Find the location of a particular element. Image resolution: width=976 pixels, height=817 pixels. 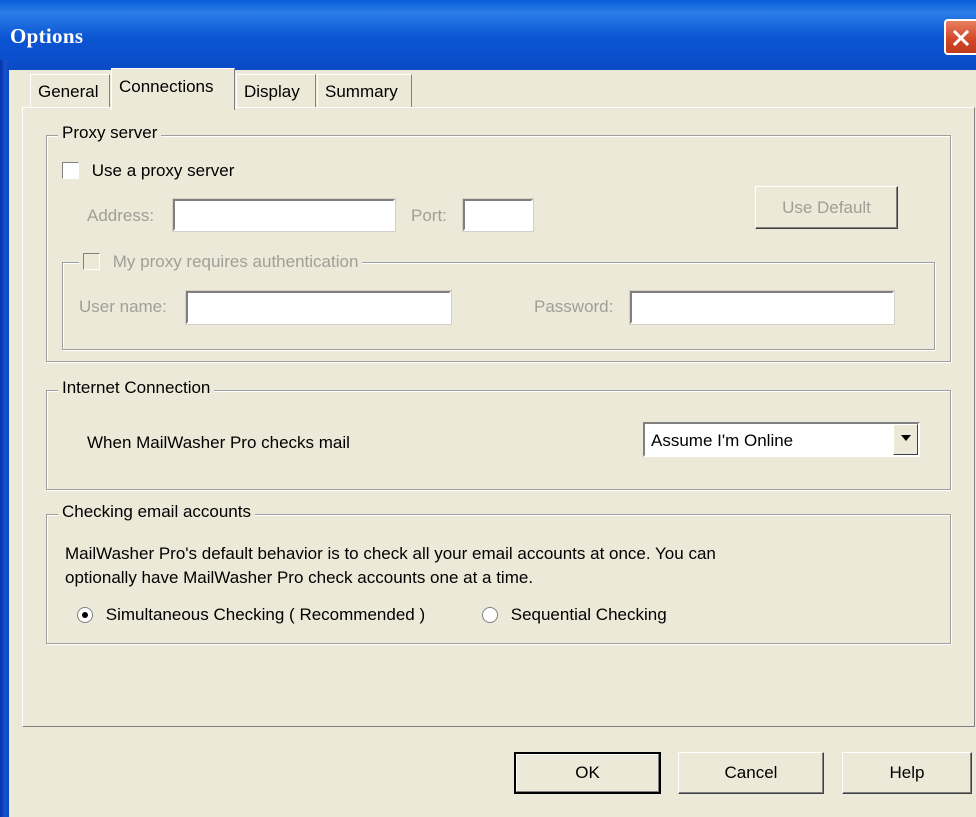

tab-label: General is located at coordinates (68, 91).